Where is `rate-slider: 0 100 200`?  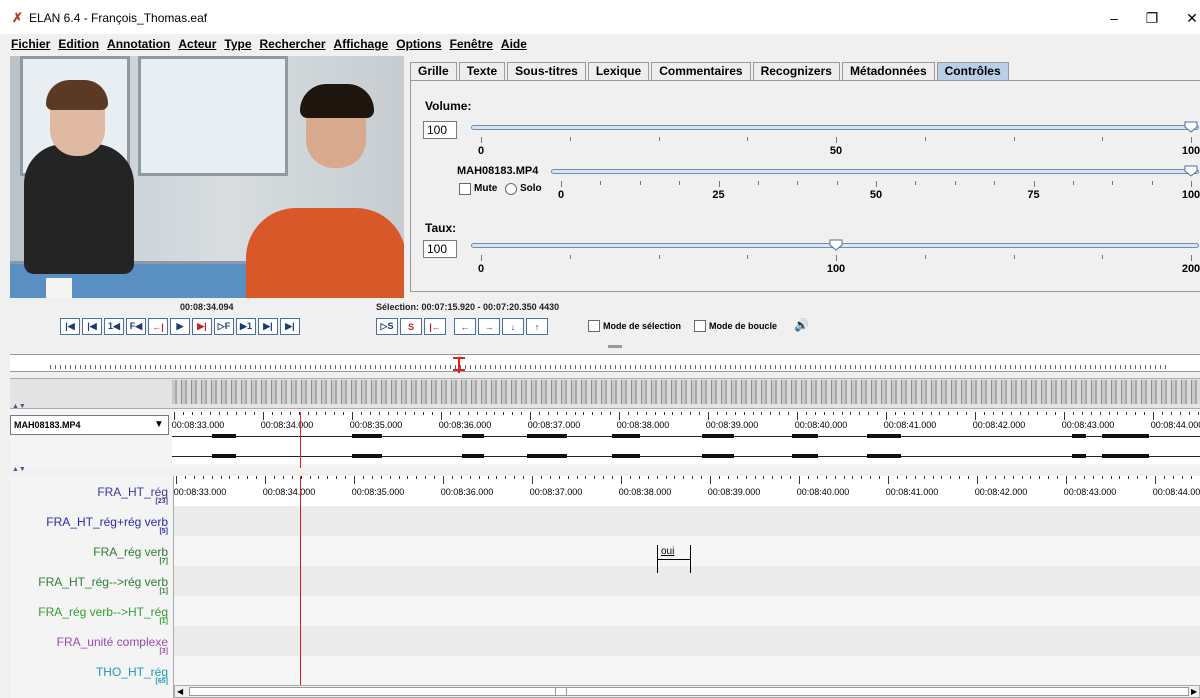
rate-slider: 0 100 200 is located at coordinates (835, 260).